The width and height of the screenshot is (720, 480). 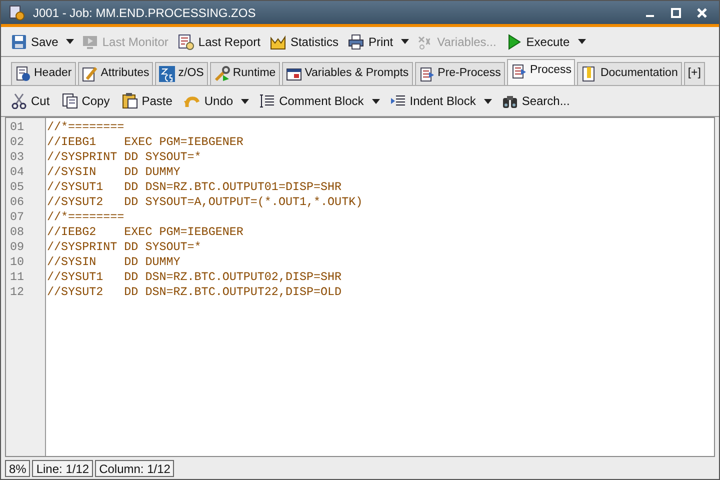 What do you see at coordinates (19, 101) in the screenshot?
I see `scissors-icon` at bounding box center [19, 101].